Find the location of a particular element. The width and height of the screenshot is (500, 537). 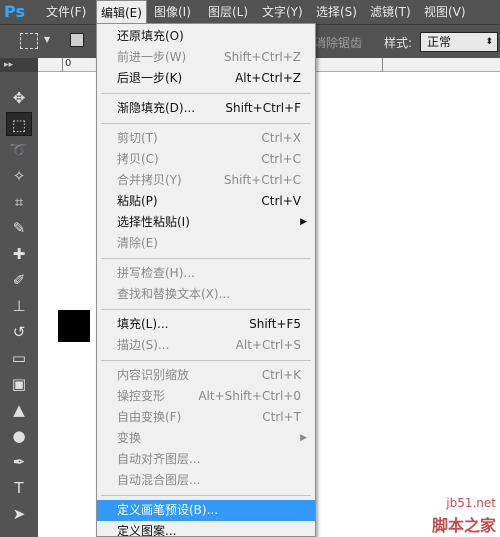

new-selection-button is located at coordinates (77, 40).